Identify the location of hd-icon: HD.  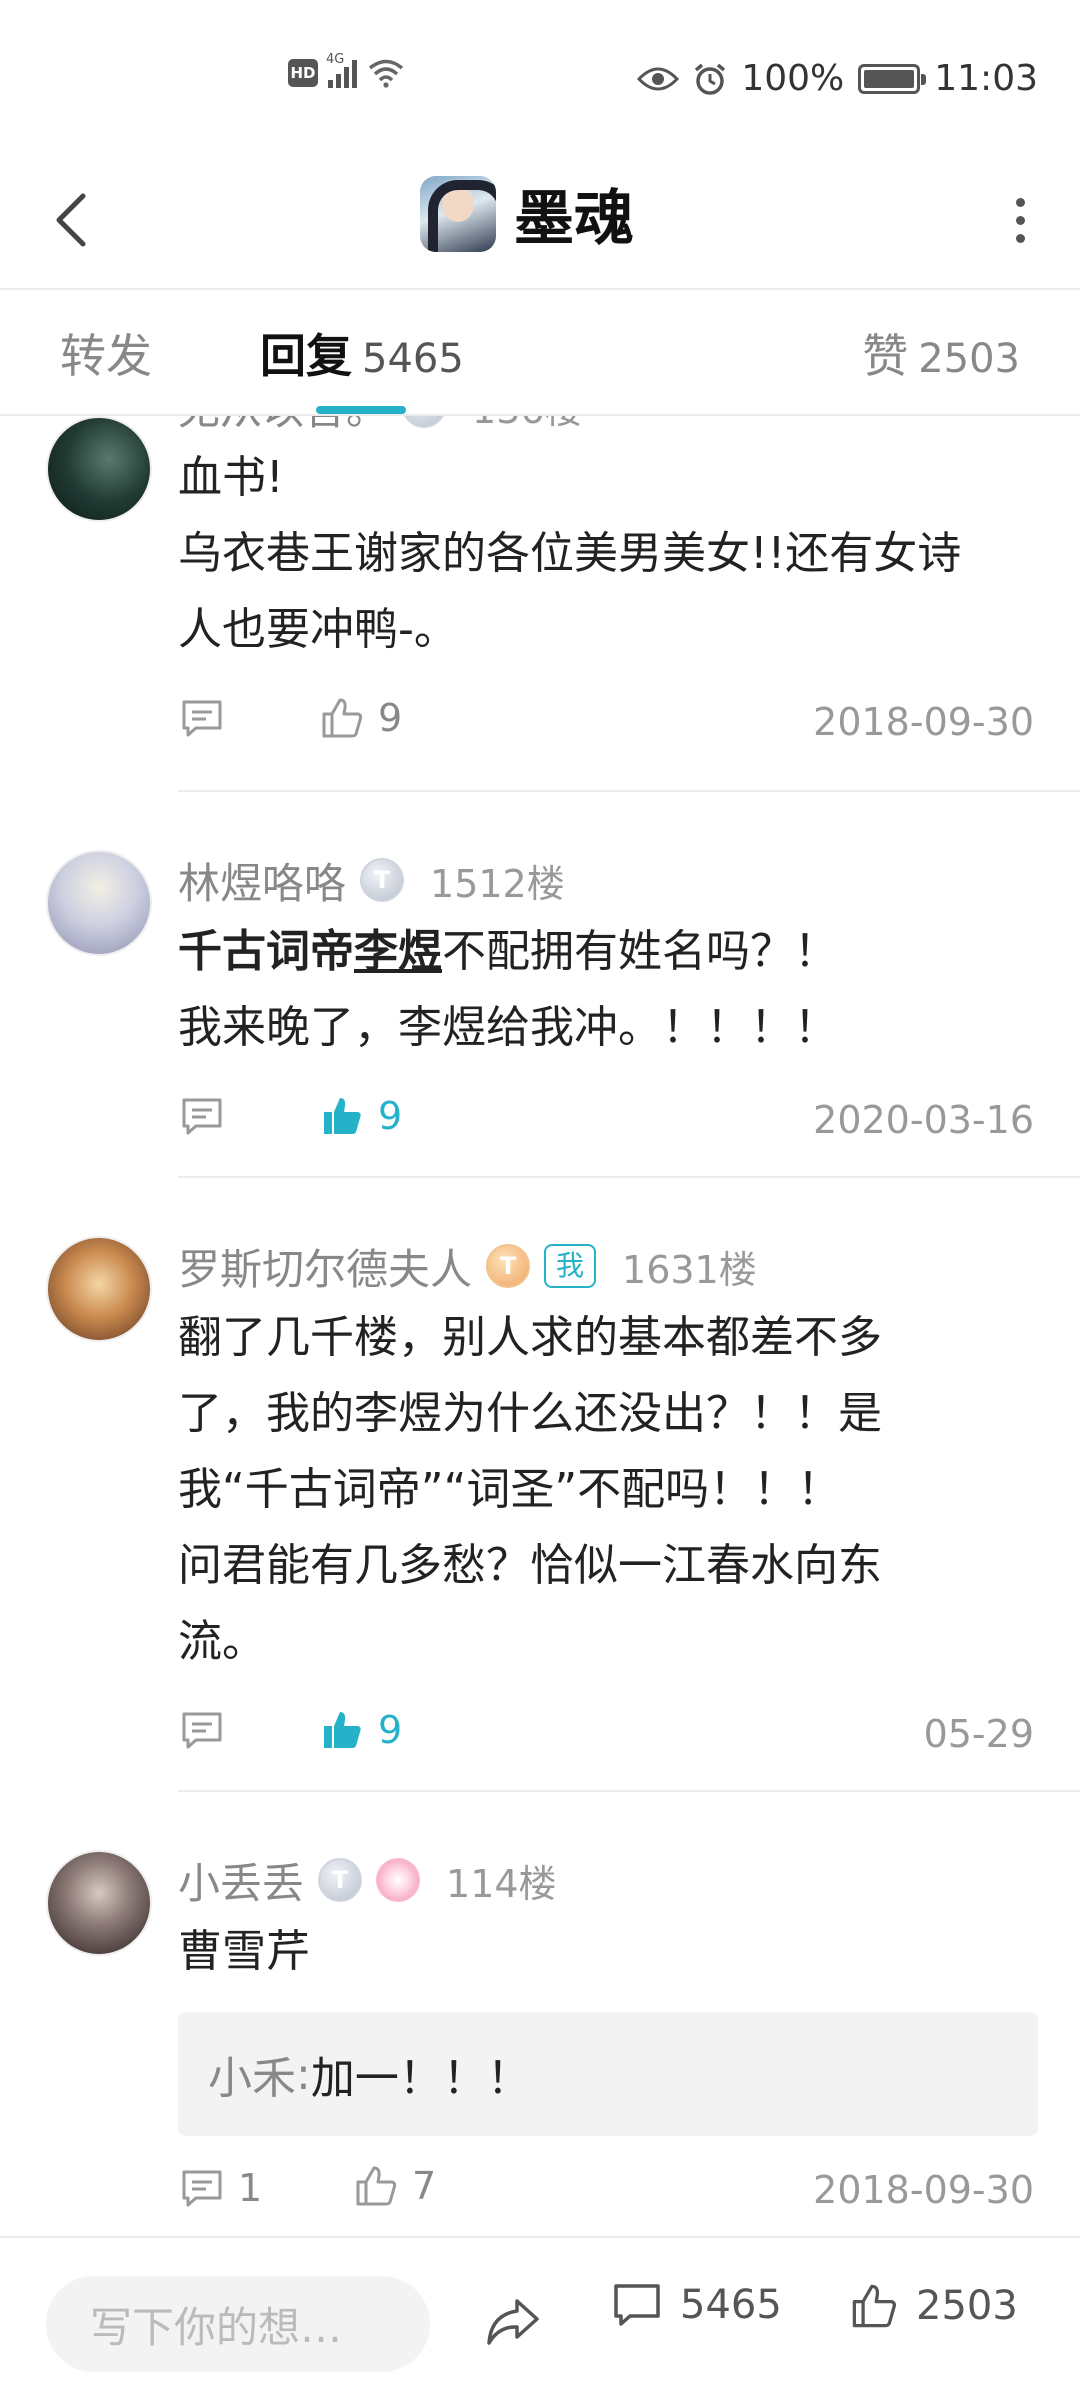
(303, 73).